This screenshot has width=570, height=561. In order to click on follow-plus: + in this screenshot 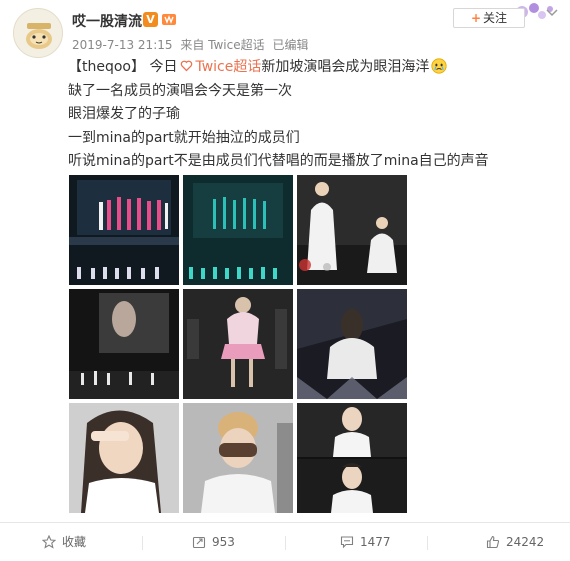, I will do `click(476, 18)`.